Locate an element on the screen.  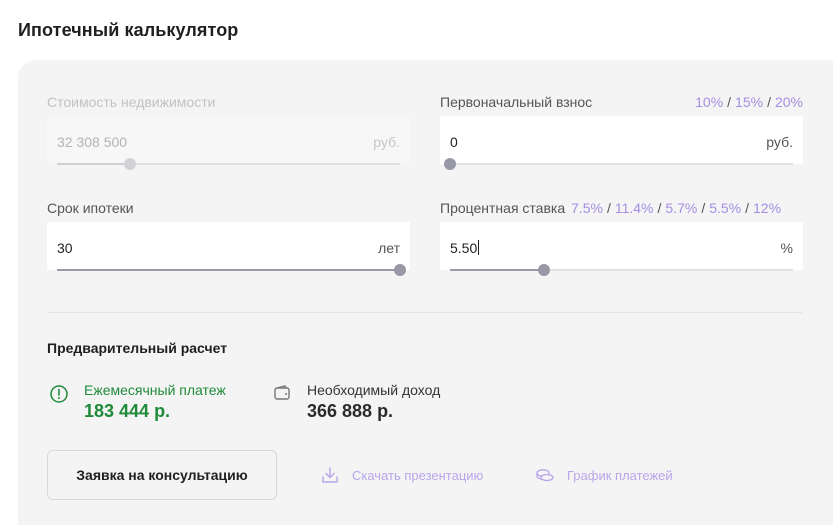
rate-slider-thumb is located at coordinates (544, 270).